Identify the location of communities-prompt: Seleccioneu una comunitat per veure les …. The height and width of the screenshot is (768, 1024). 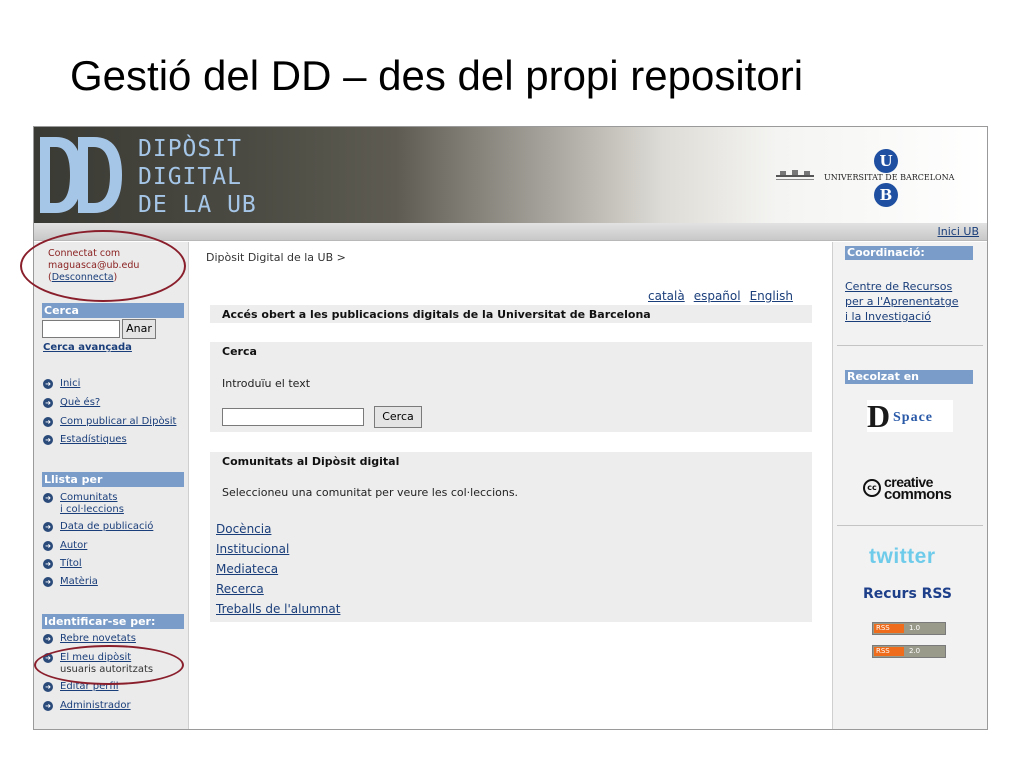
(370, 492).